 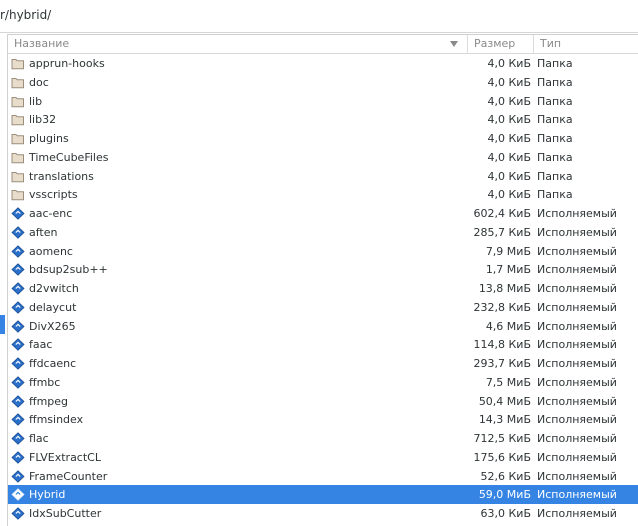 What do you see at coordinates (323, 307) in the screenshot?
I see `file-row: delaycut 232,8 КиБ Исполняемый` at bounding box center [323, 307].